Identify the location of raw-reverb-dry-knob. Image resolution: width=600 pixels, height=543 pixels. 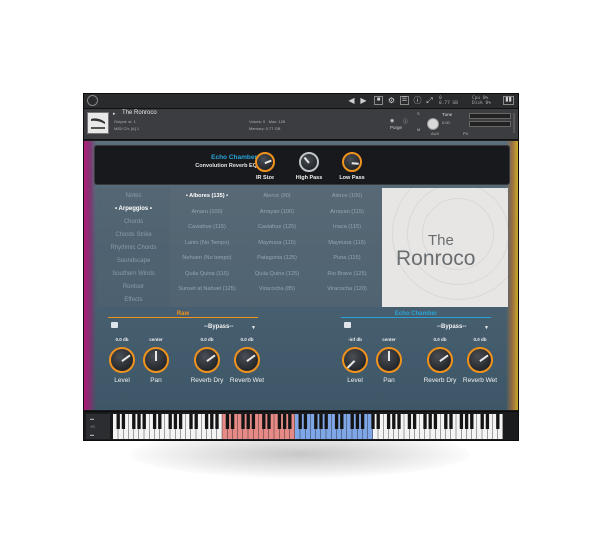
(207, 360).